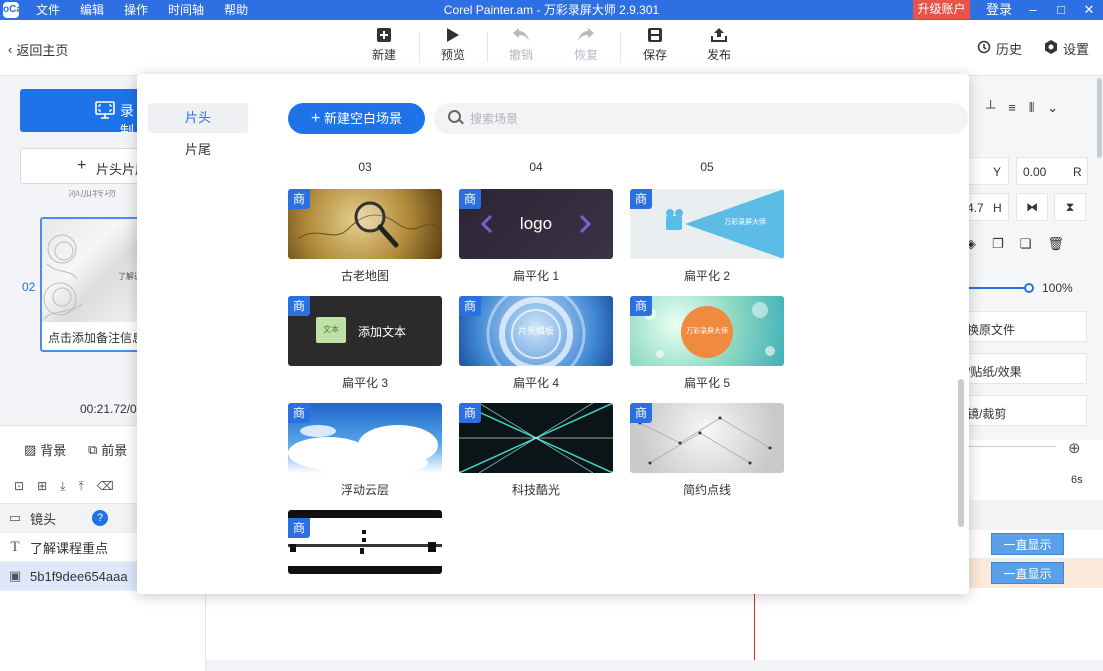 This screenshot has height=671, width=1103. What do you see at coordinates (42, 486) in the screenshot?
I see `add-folder-icon: ⊞` at bounding box center [42, 486].